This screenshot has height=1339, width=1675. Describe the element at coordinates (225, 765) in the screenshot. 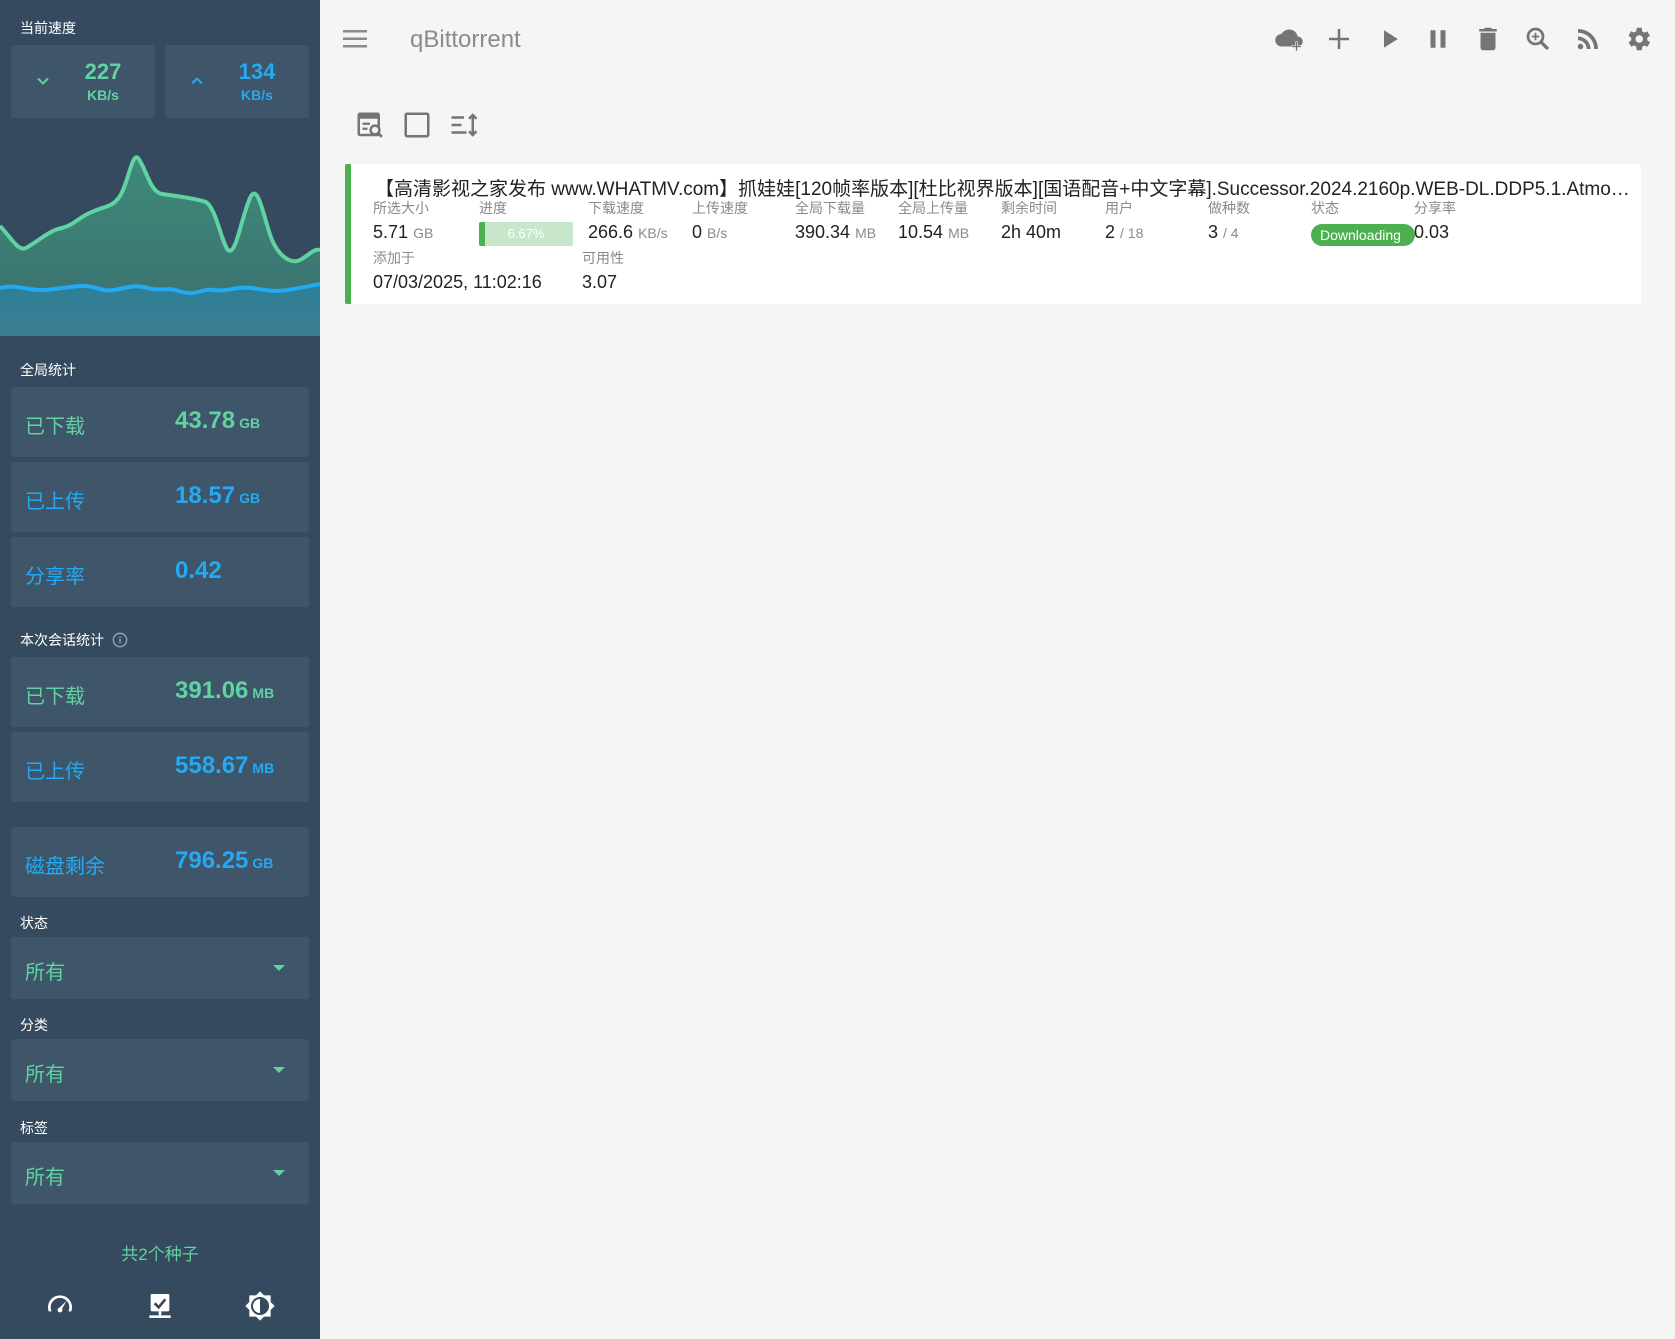

I see `session-uploaded-value: 558.67 MB` at that location.